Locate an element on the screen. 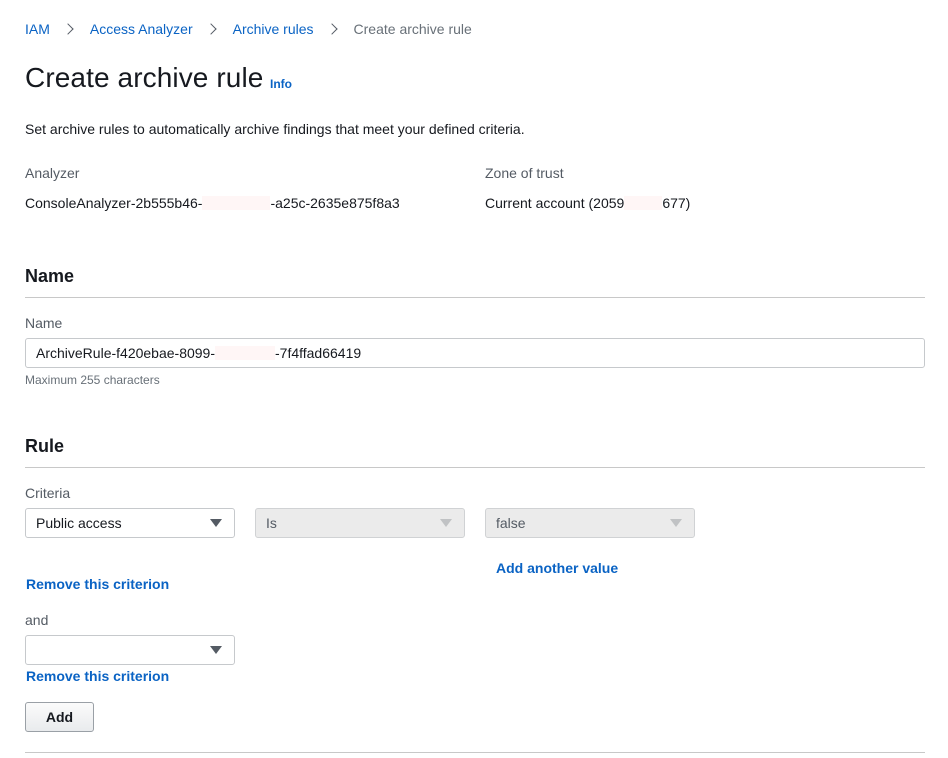 Image resolution: width=948 pixels, height=758 pixels. criteria-label: Criteria is located at coordinates (48, 493).